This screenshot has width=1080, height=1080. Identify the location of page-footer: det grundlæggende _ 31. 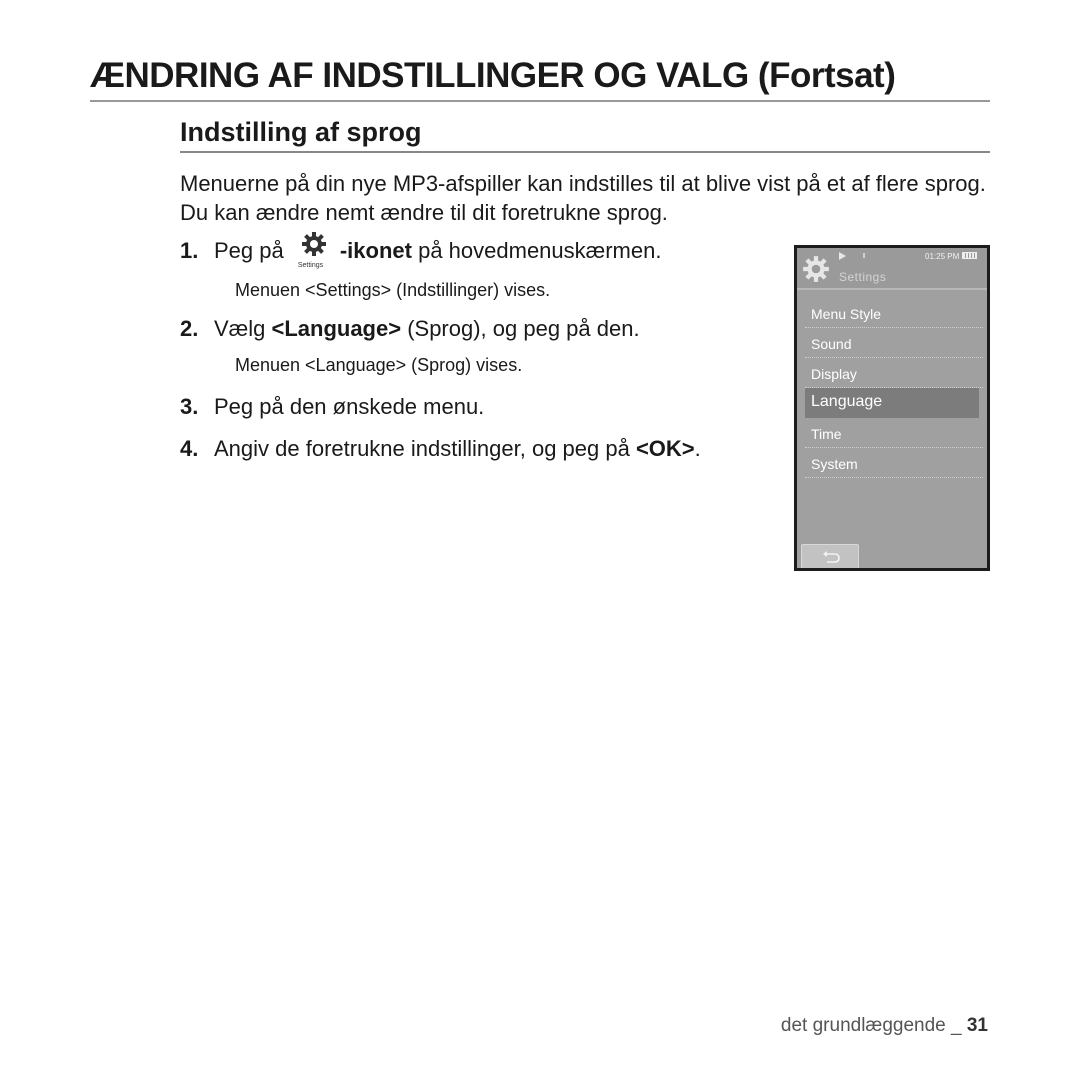
(884, 1026).